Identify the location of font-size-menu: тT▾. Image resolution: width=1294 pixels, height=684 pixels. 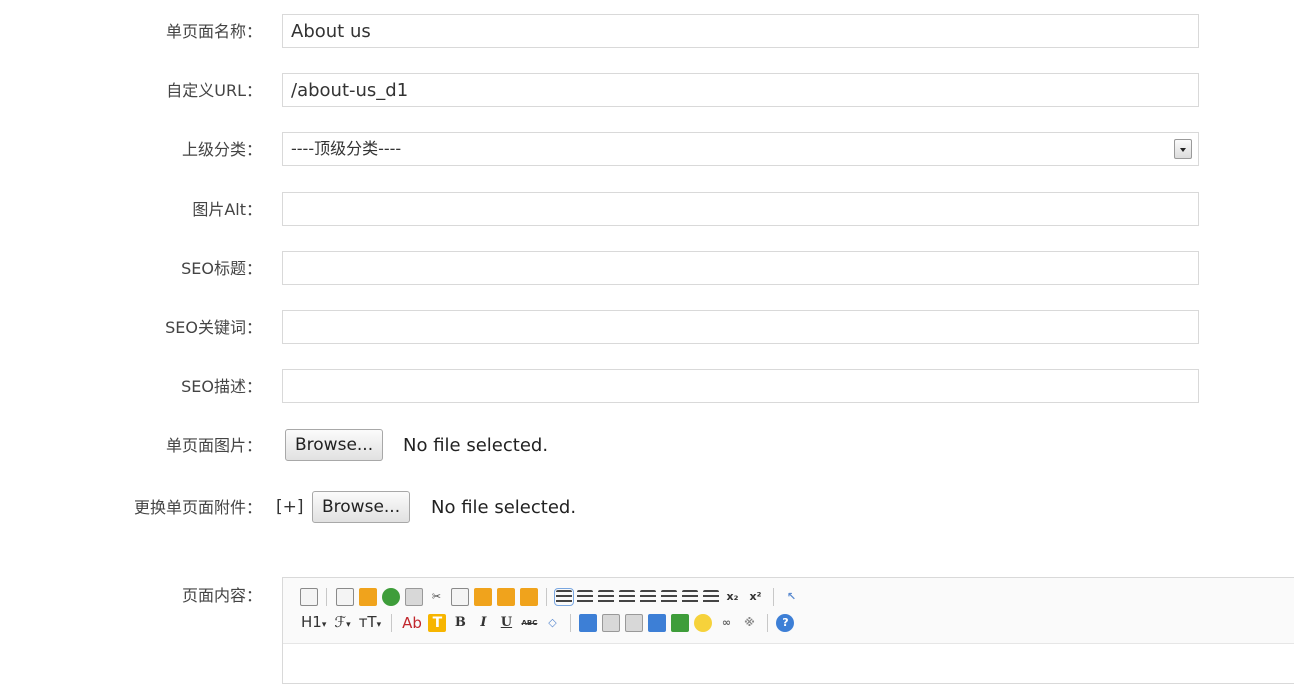
(370, 623).